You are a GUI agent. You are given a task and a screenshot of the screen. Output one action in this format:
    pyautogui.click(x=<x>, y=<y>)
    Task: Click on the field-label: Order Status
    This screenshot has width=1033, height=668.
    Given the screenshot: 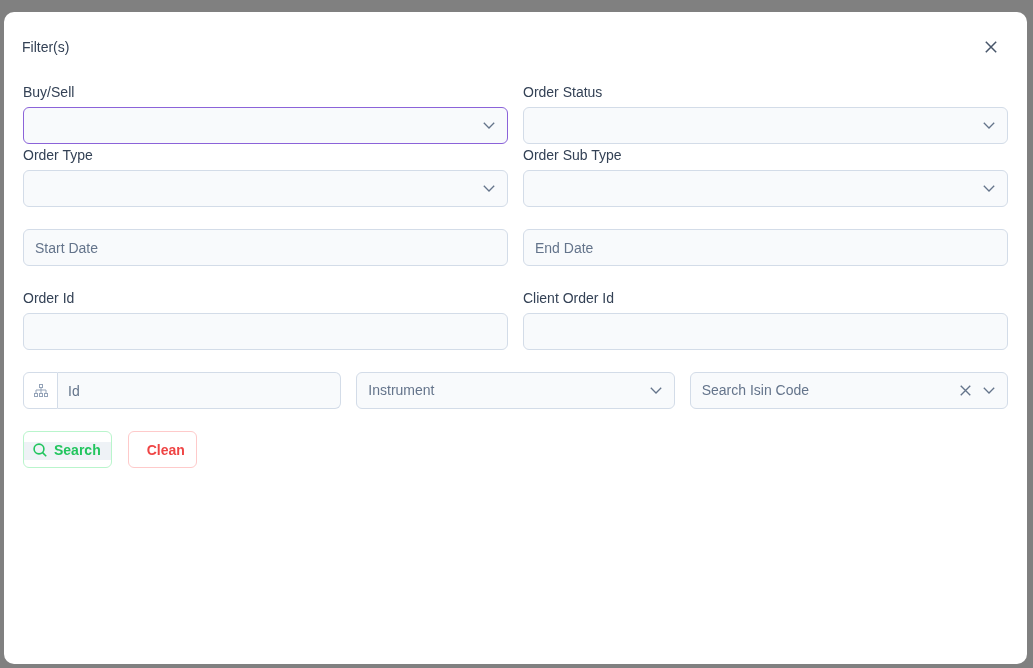 What is the action you would take?
    pyautogui.click(x=563, y=92)
    